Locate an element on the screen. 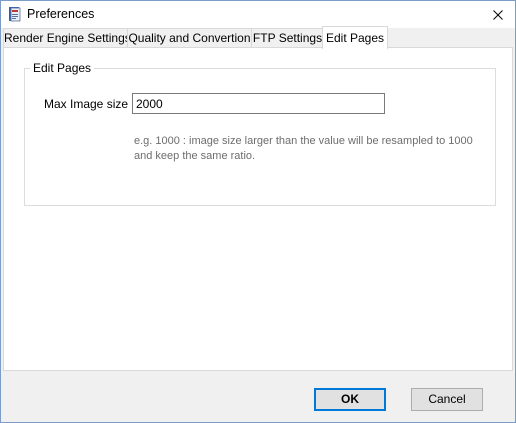  tab-ftp-settings: FTP Settings is located at coordinates (287, 38).